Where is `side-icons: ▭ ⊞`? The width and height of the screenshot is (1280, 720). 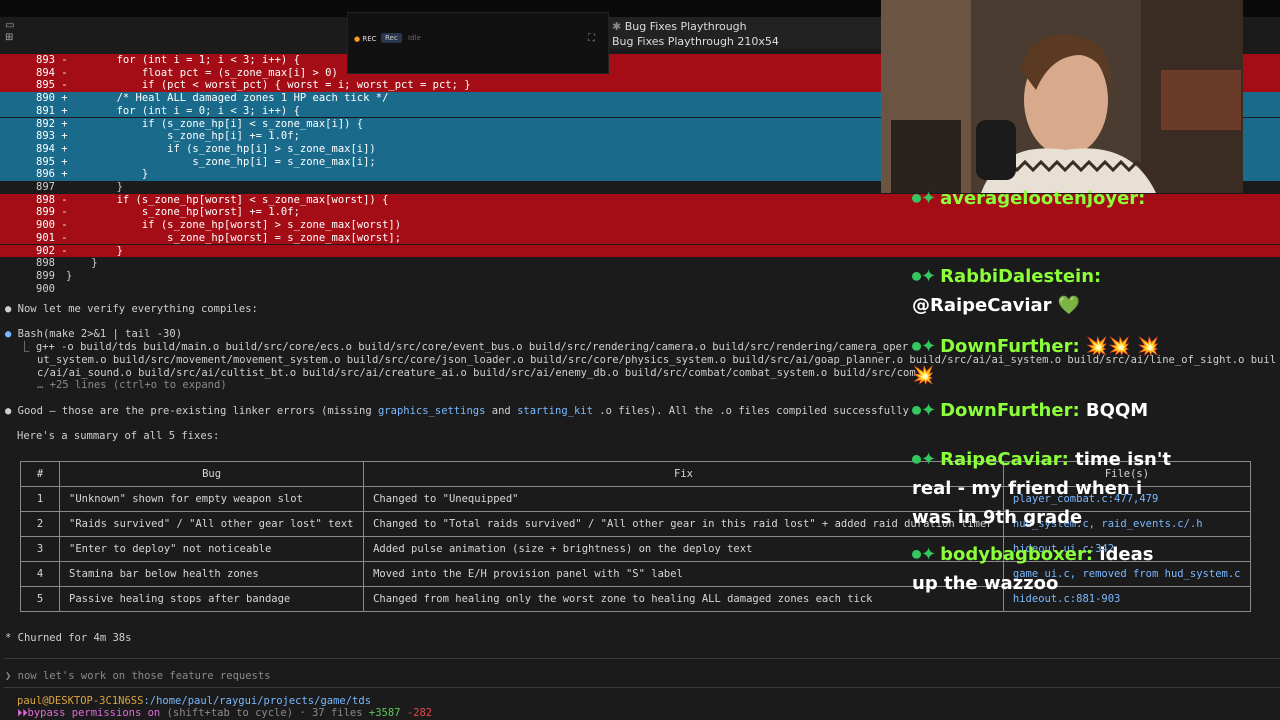 side-icons: ▭ ⊞ is located at coordinates (9, 32).